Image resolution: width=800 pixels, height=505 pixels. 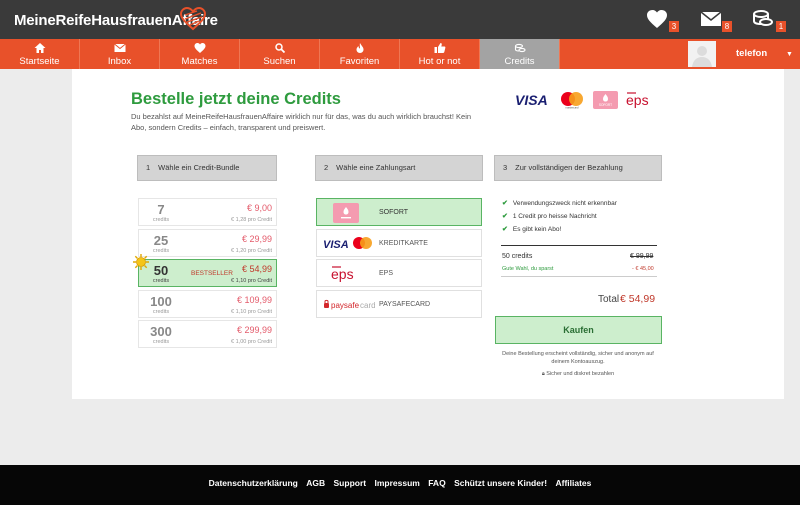 What do you see at coordinates (347, 244) in the screenshot?
I see `visa-mastercard-icon: VISA` at bounding box center [347, 244].